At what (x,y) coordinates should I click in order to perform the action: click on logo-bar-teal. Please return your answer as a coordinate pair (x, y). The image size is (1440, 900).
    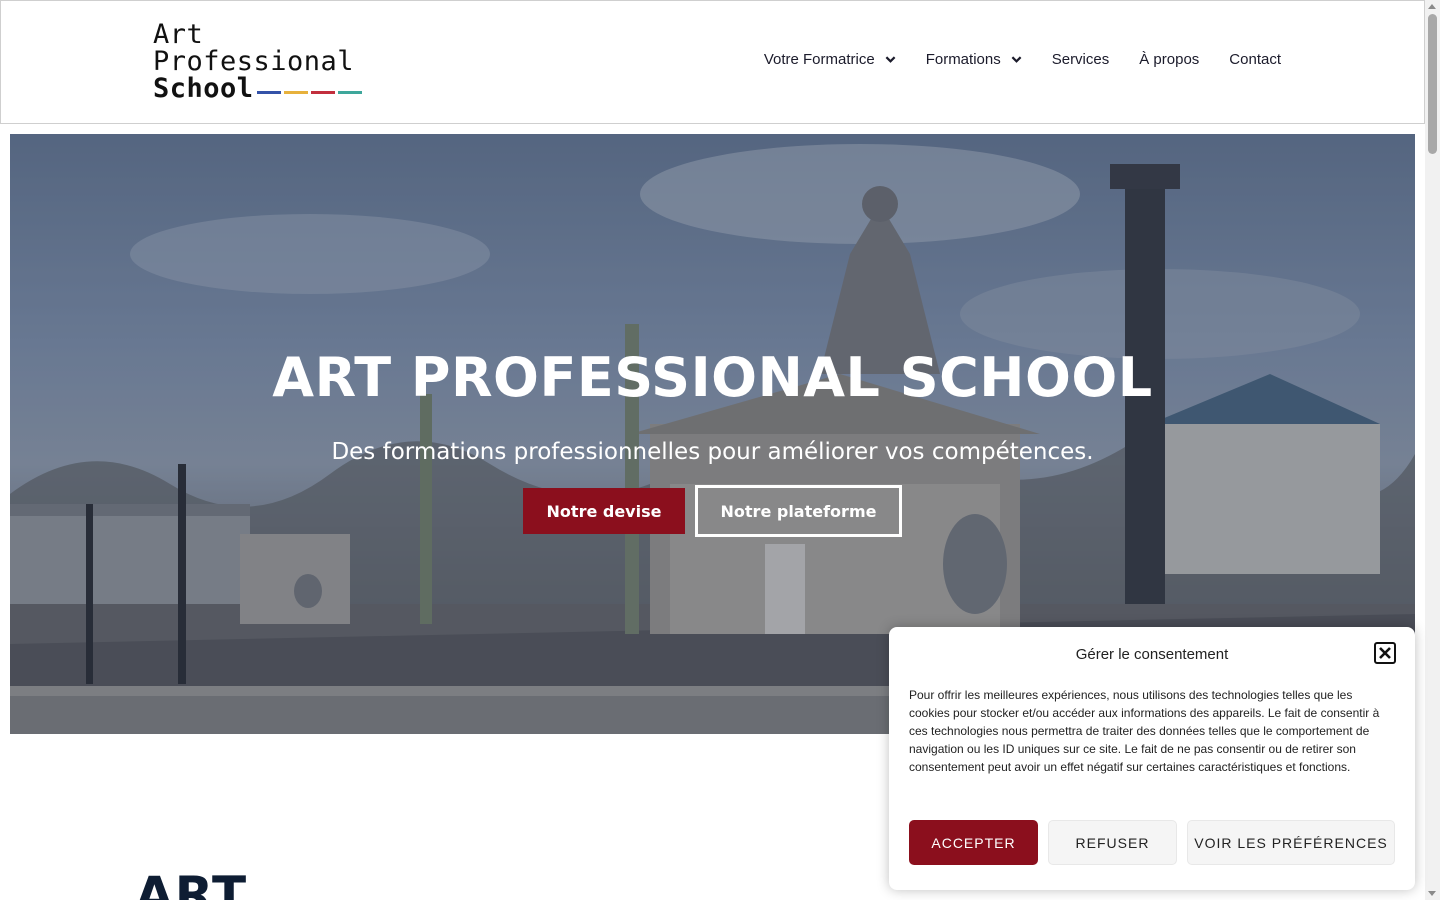
    Looking at the image, I should click on (349, 92).